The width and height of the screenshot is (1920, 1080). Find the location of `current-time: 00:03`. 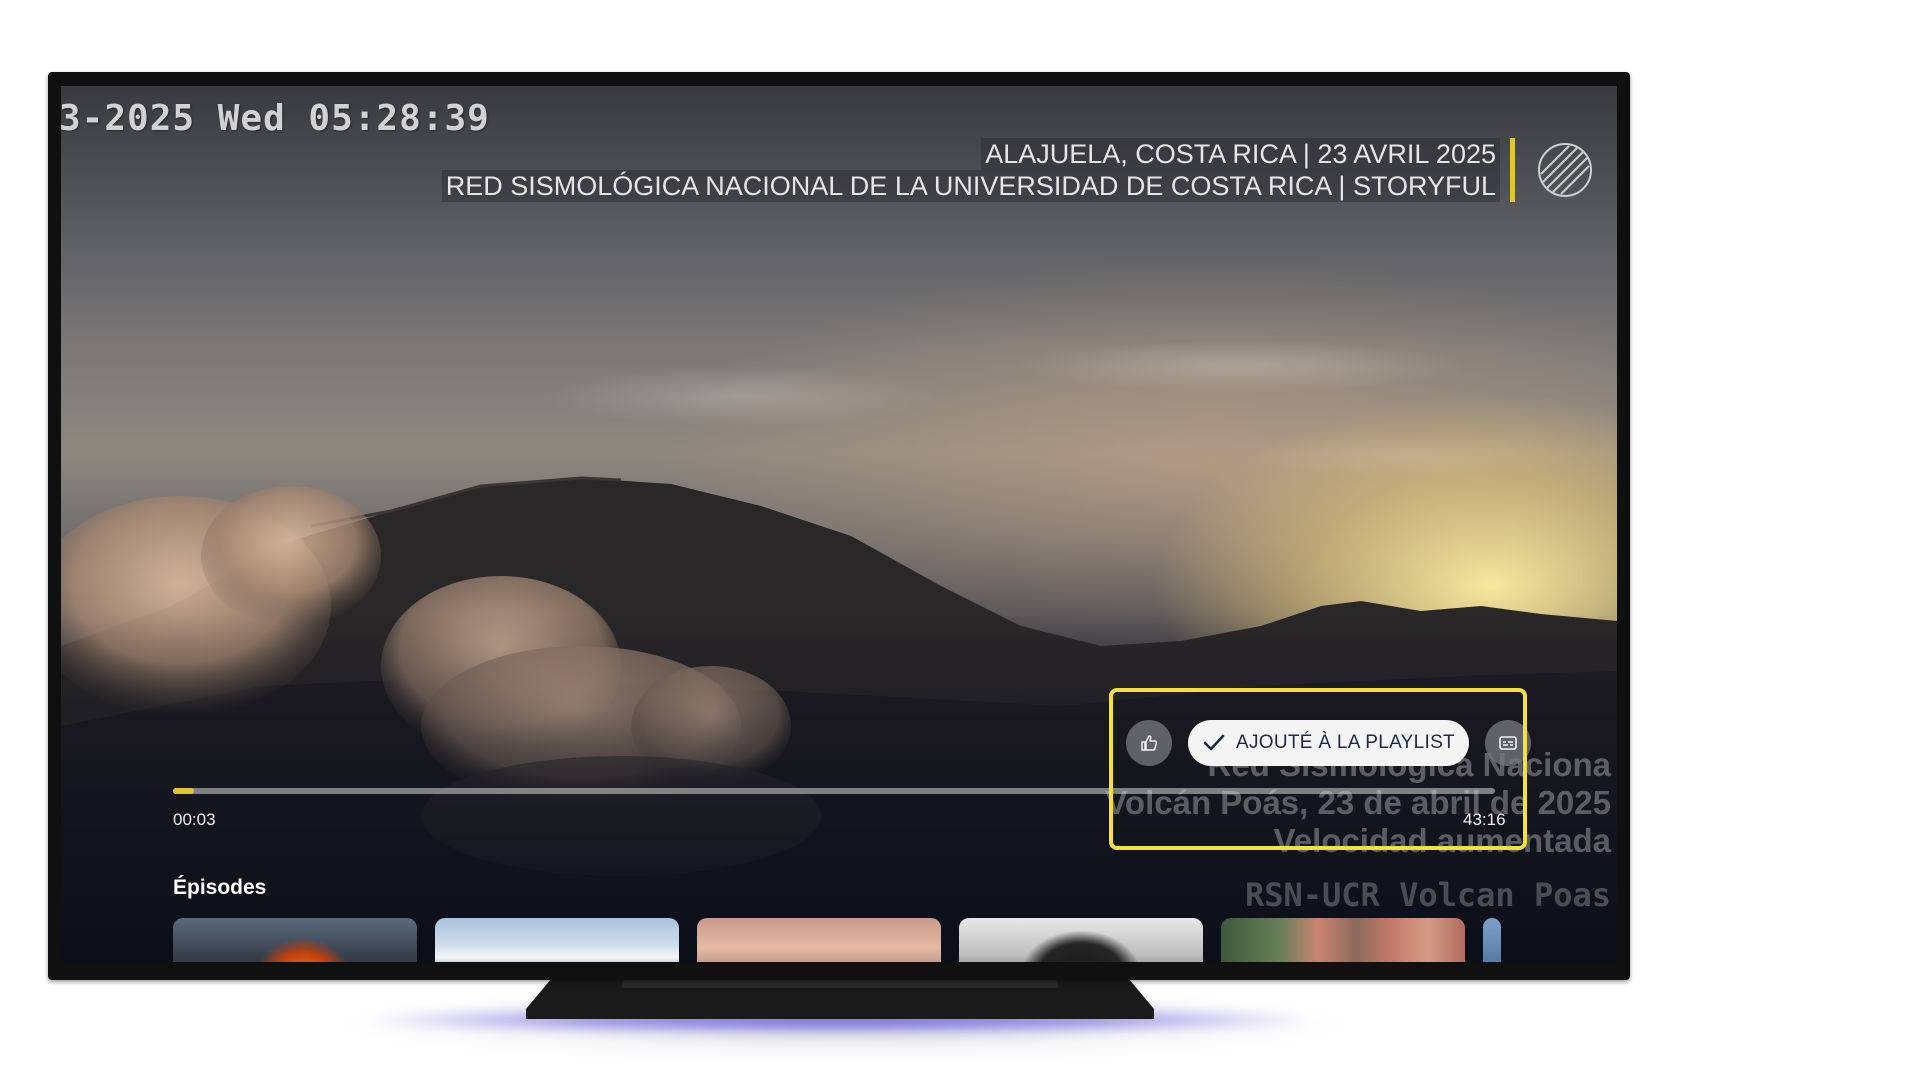

current-time: 00:03 is located at coordinates (194, 819).